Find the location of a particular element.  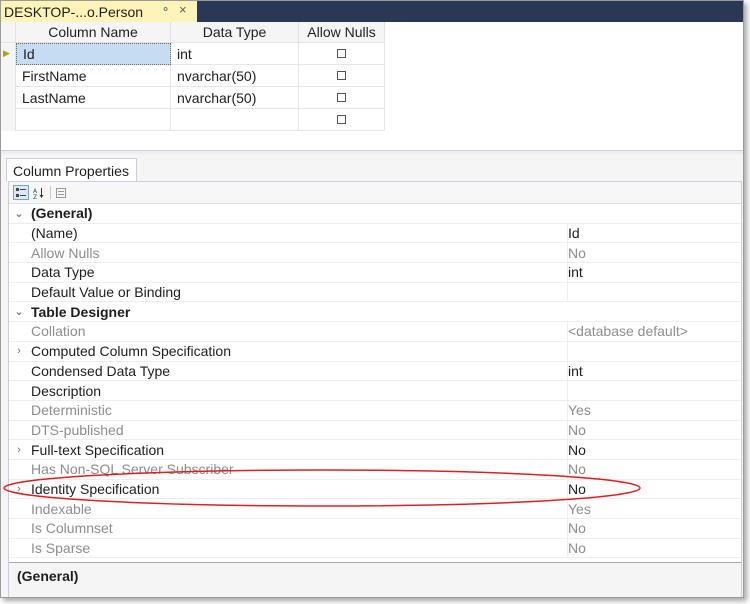

table-row: LastName nvarchar(50) is located at coordinates (193, 98).